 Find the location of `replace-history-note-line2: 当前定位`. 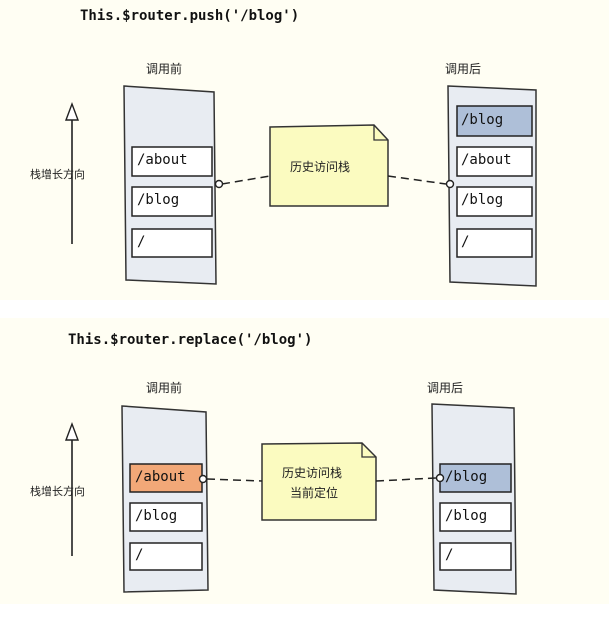

replace-history-note-line2: 当前定位 is located at coordinates (314, 493).